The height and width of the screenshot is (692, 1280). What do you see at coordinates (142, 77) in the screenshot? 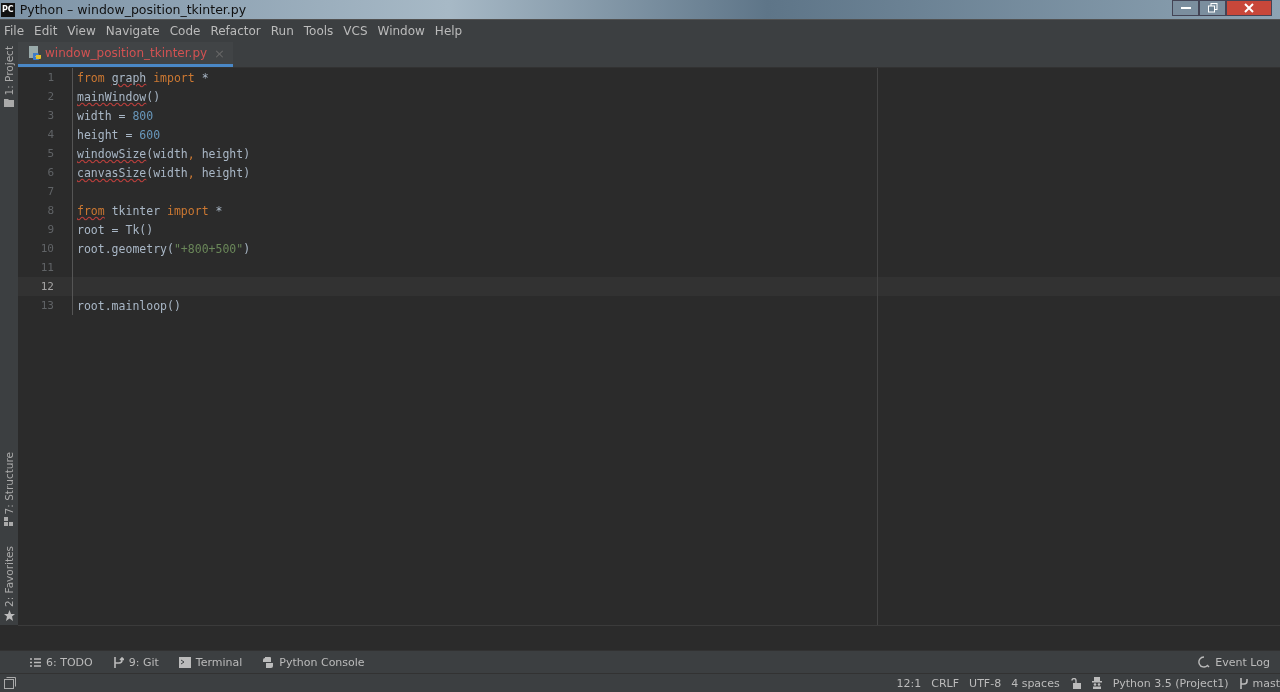
I see `code-line: from graph import *` at bounding box center [142, 77].